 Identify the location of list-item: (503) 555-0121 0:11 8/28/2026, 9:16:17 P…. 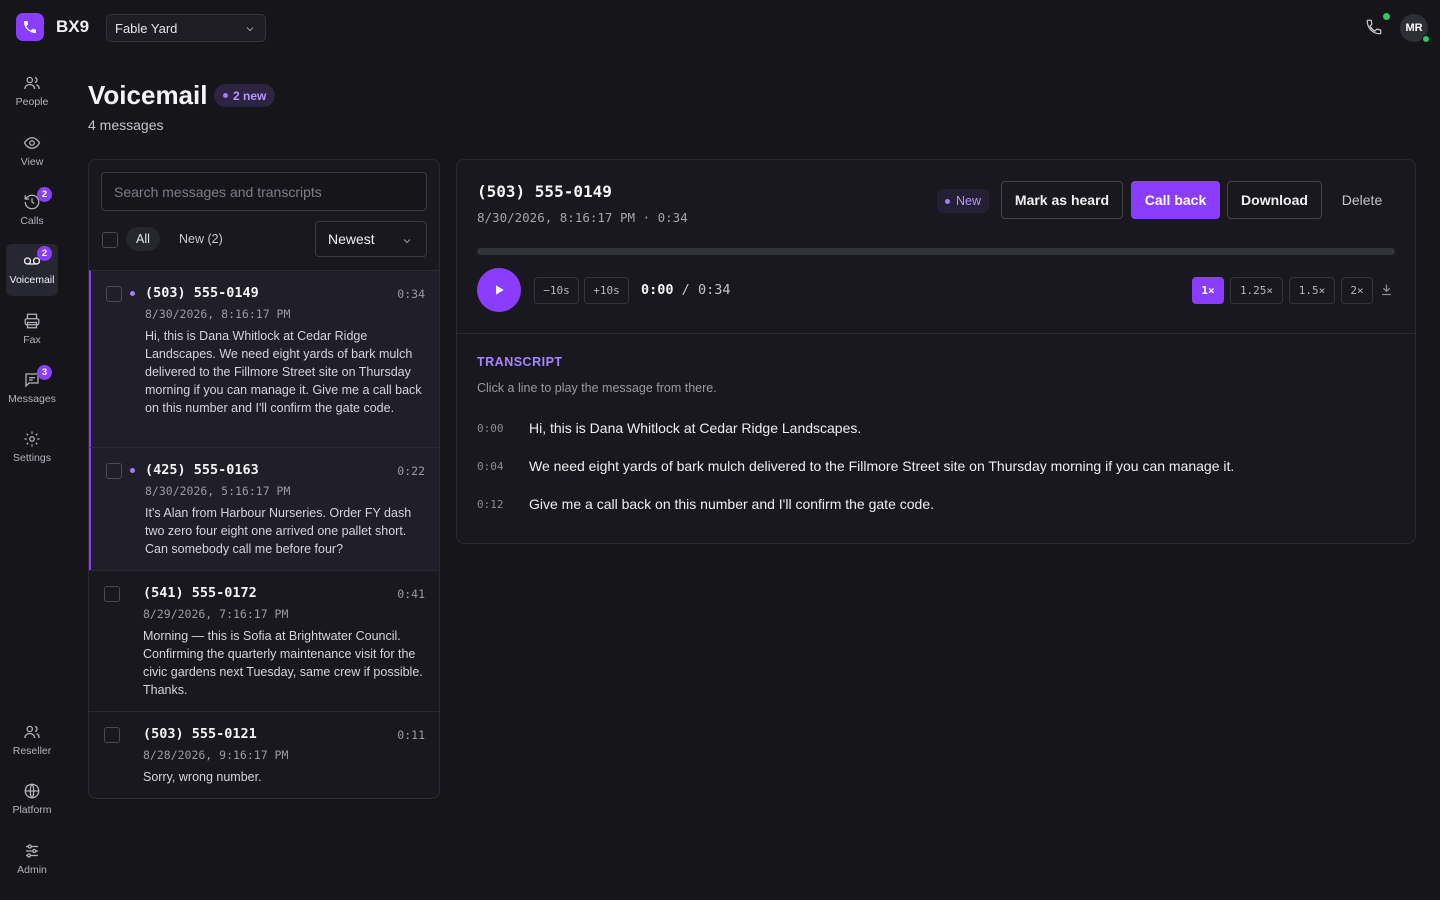
(264, 754).